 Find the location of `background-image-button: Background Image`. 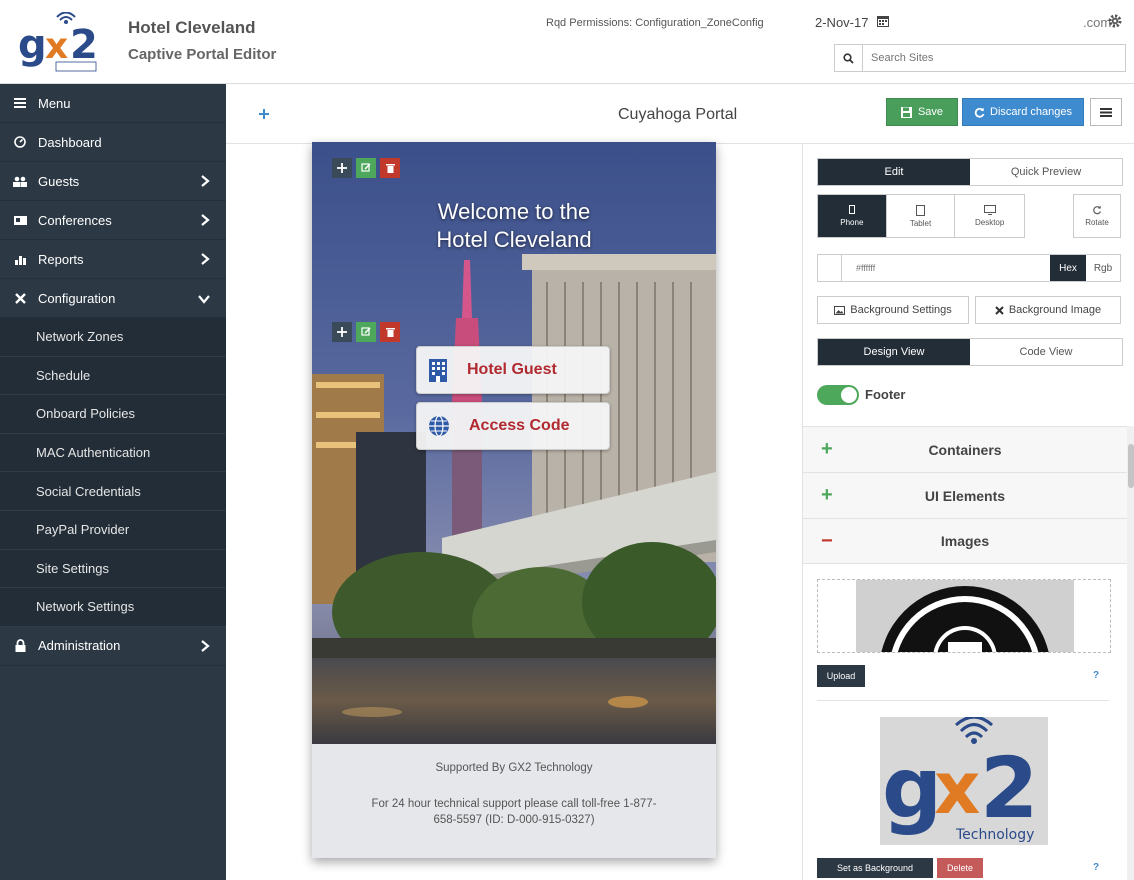

background-image-button: Background Image is located at coordinates (1048, 310).